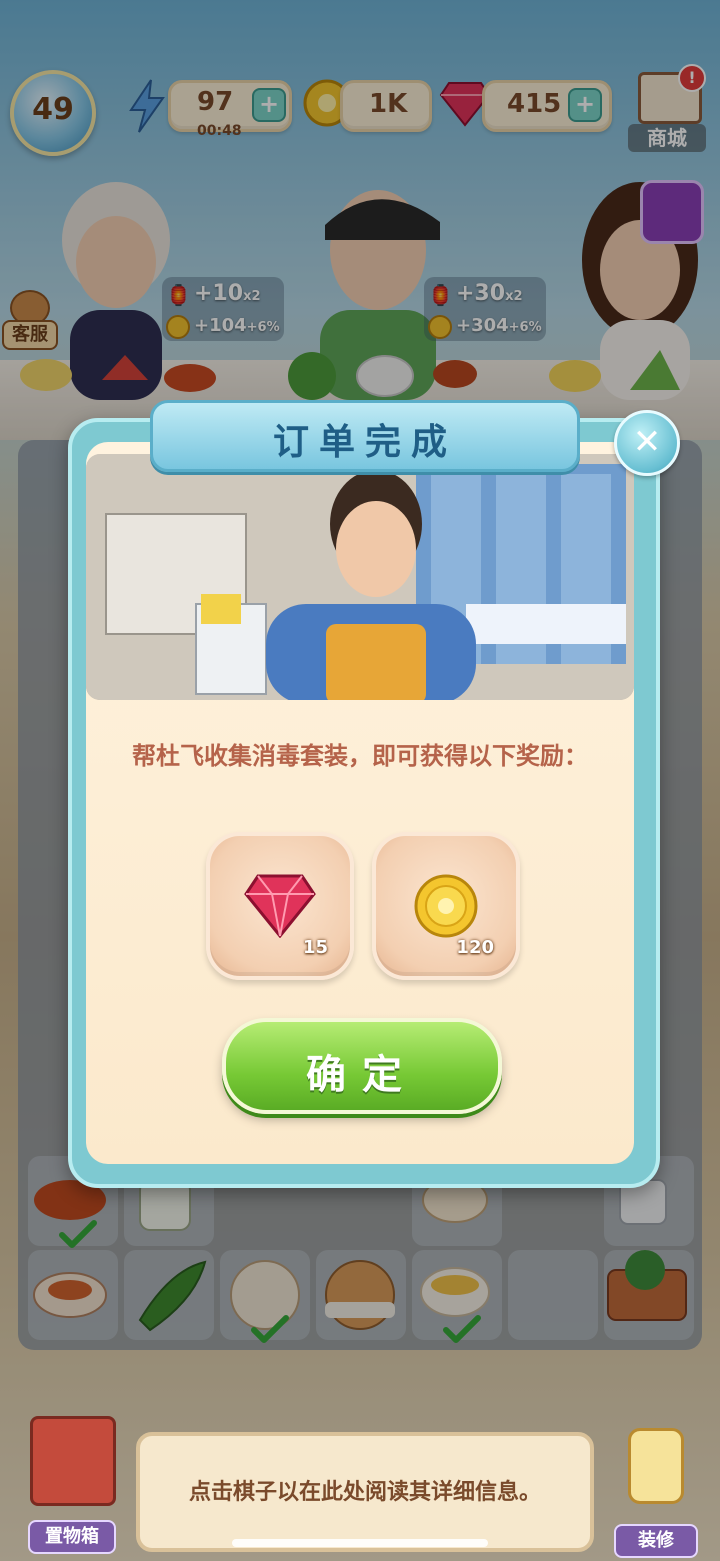  I want to click on confirm-button: 确定, so click(362, 1066).